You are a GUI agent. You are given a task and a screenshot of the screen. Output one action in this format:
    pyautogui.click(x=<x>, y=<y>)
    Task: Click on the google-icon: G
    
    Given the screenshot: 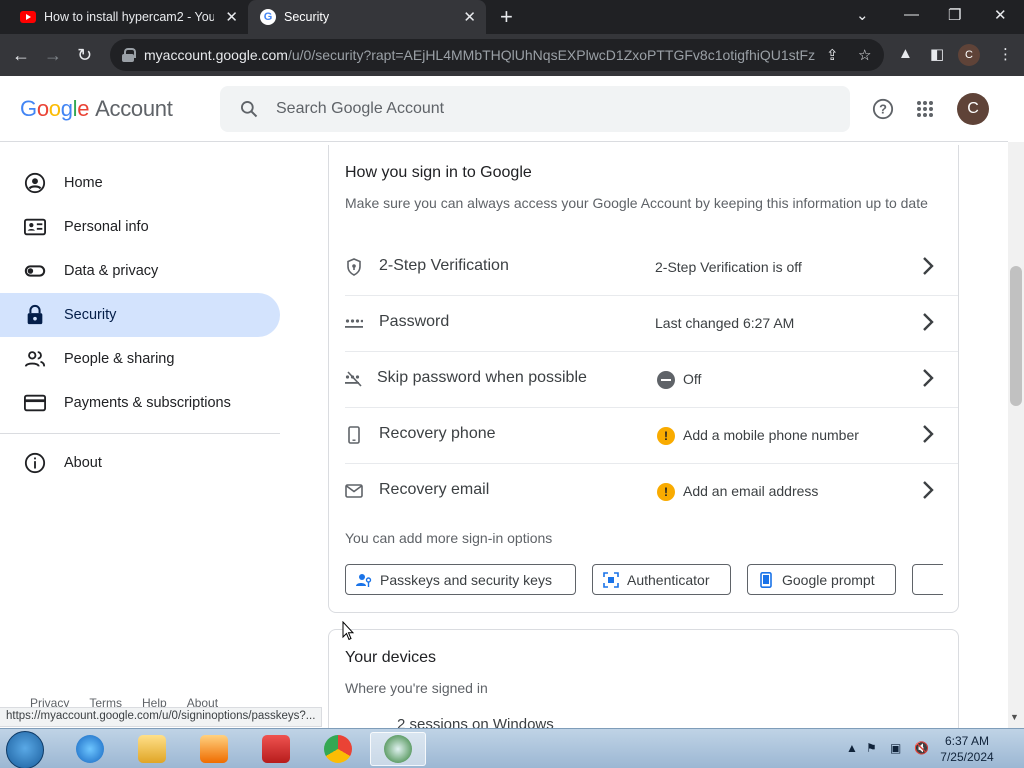 What is the action you would take?
    pyautogui.click(x=268, y=17)
    